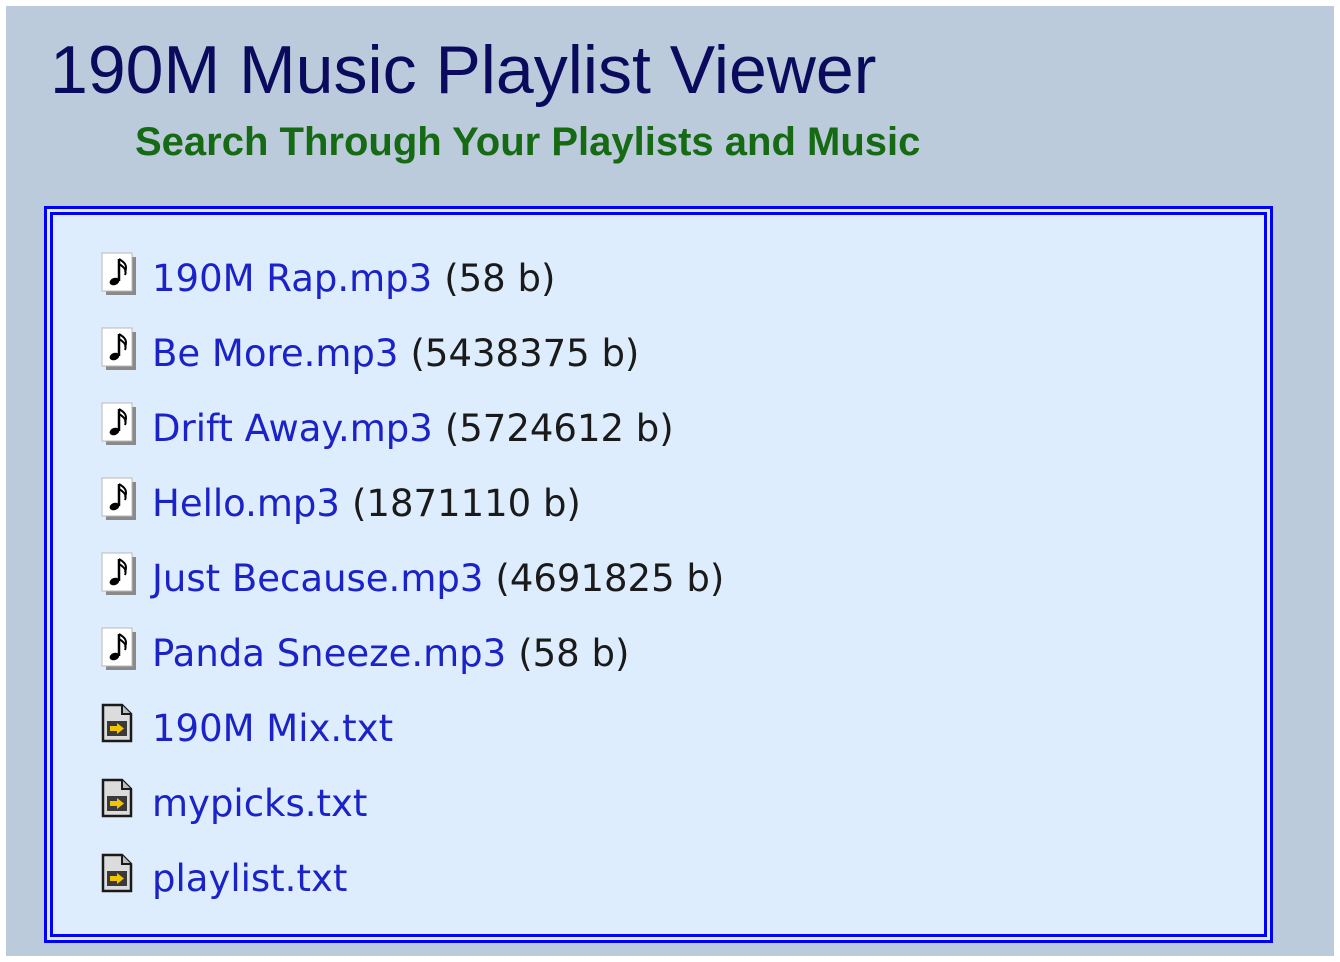 This screenshot has height=962, width=1340. What do you see at coordinates (463, 70) in the screenshot?
I see `page-title: 190M Music Playlist Viewer` at bounding box center [463, 70].